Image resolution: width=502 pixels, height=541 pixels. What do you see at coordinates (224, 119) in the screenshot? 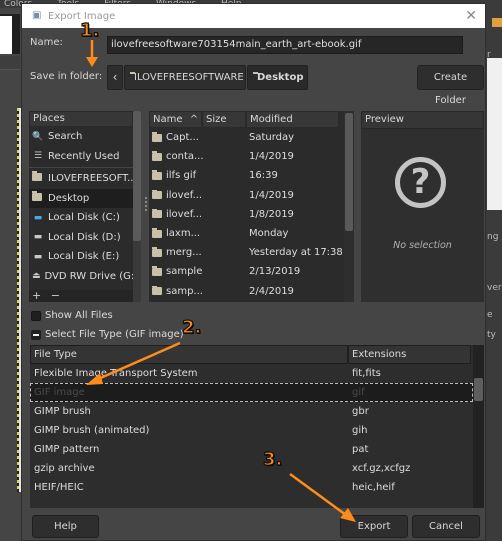
I see `column-size: Size` at bounding box center [224, 119].